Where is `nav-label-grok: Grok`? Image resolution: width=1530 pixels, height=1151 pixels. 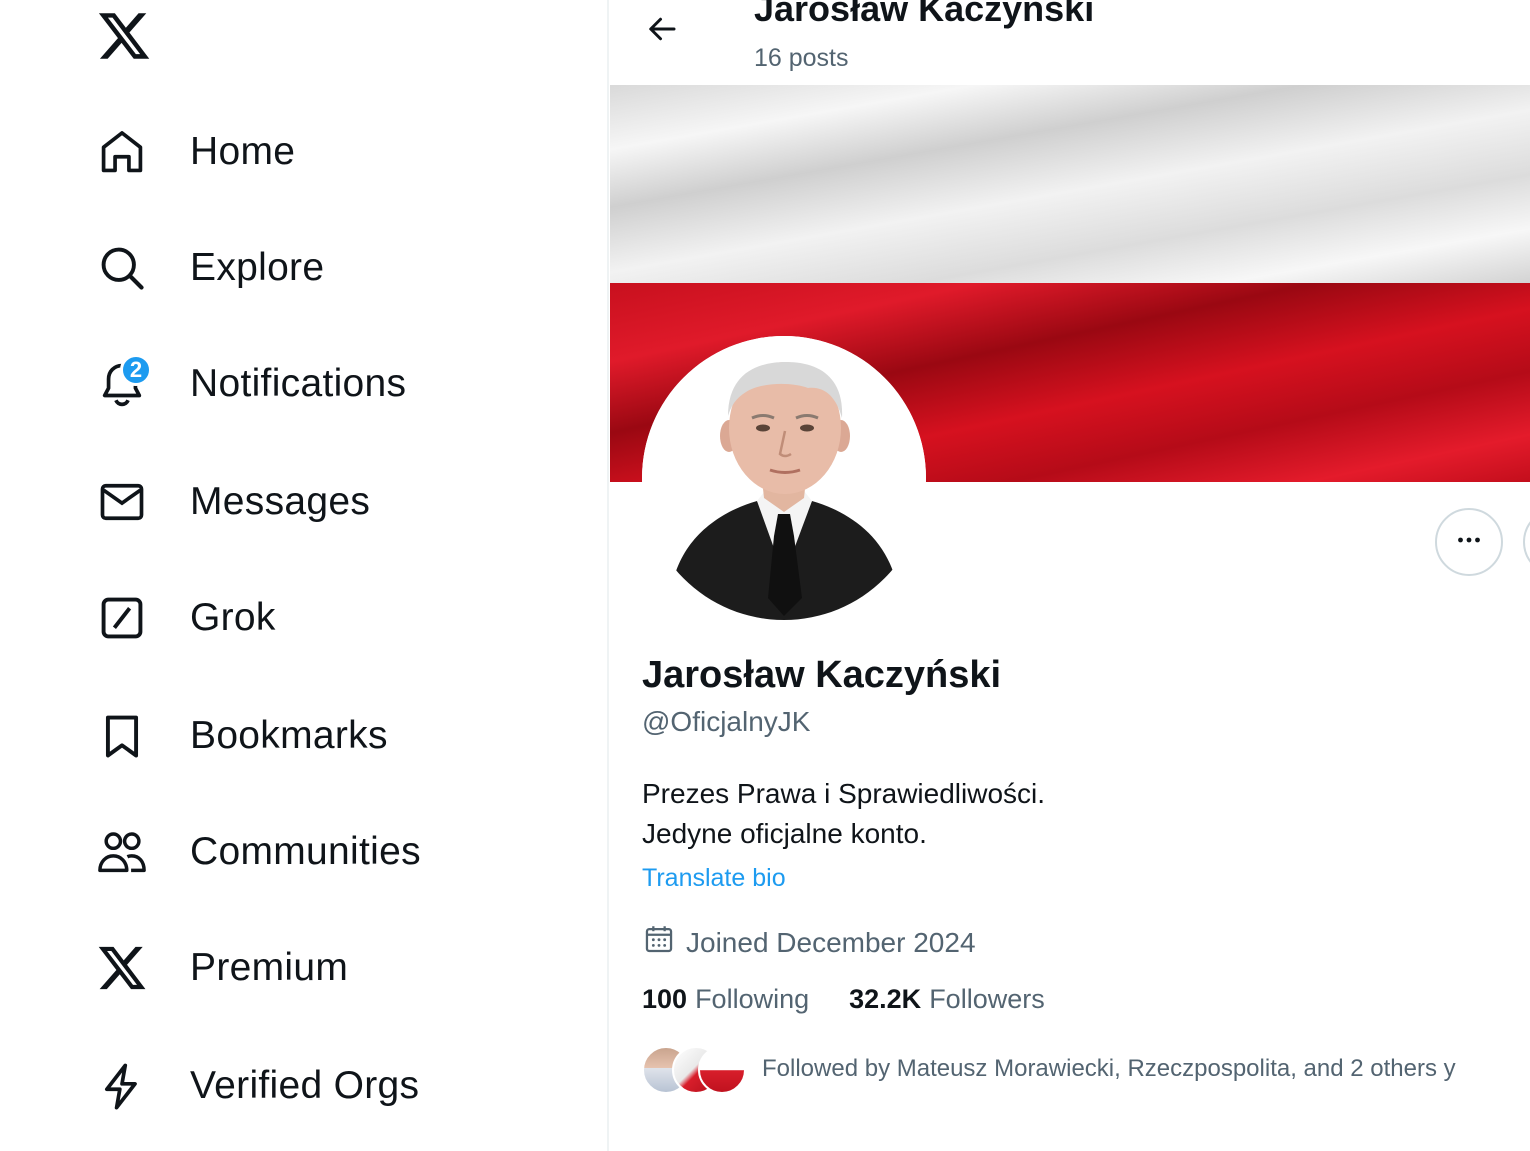 nav-label-grok: Grok is located at coordinates (233, 617).